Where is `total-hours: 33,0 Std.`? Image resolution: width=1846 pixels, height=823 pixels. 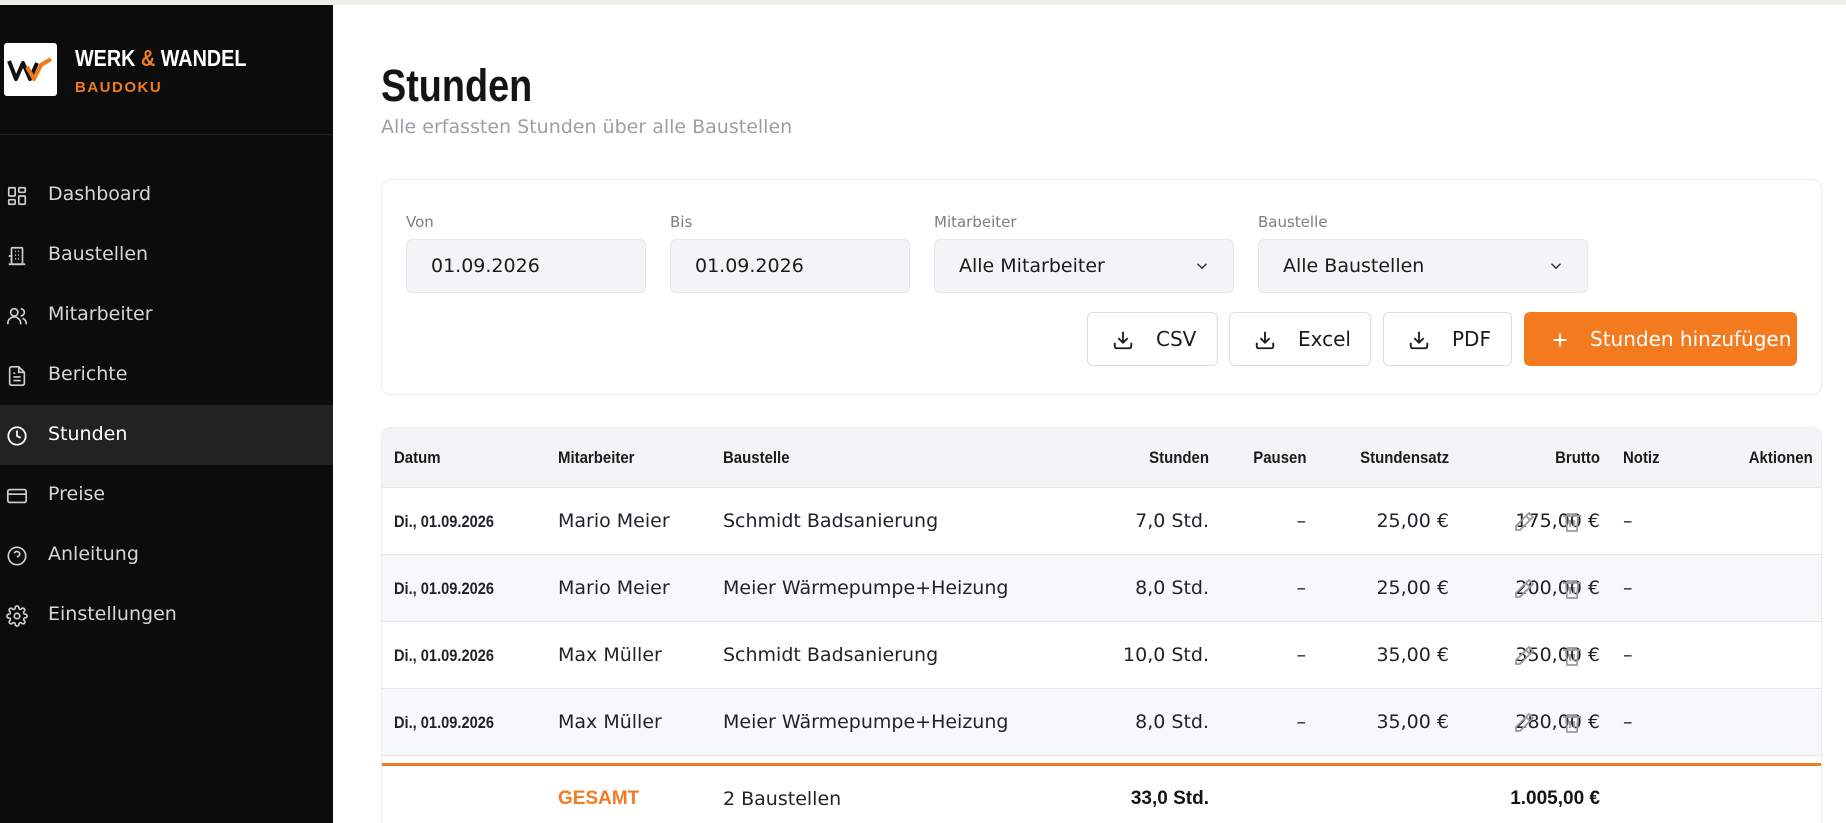
total-hours: 33,0 Std. is located at coordinates (1169, 798).